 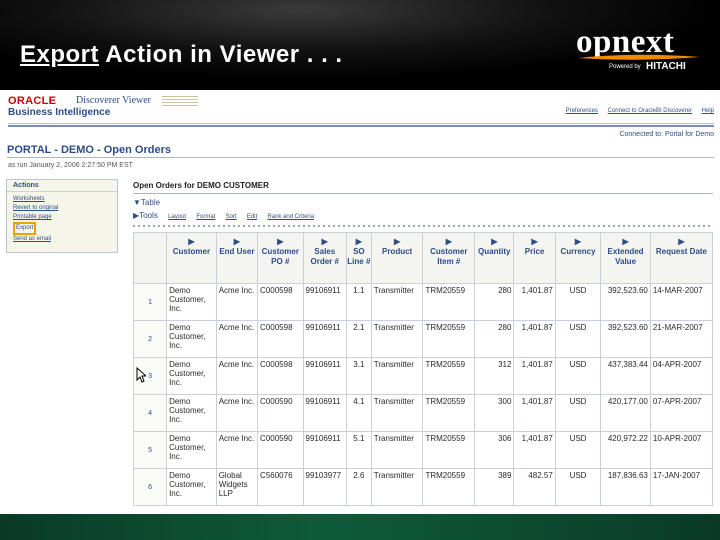 I want to click on action-printable-page: Printable page, so click(x=62, y=217).